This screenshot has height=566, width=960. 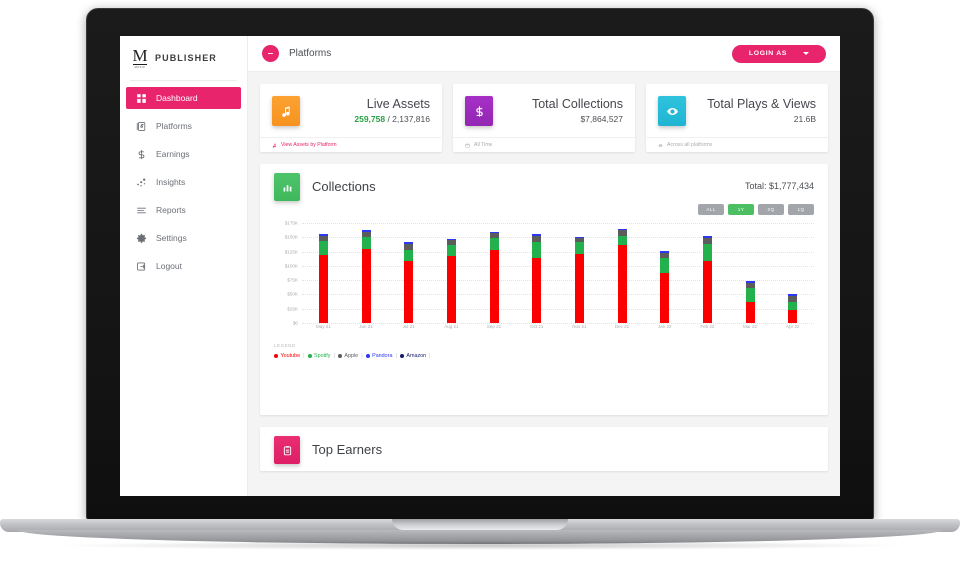 What do you see at coordinates (347, 356) in the screenshot?
I see `legend-item-apple: Apple` at bounding box center [347, 356].